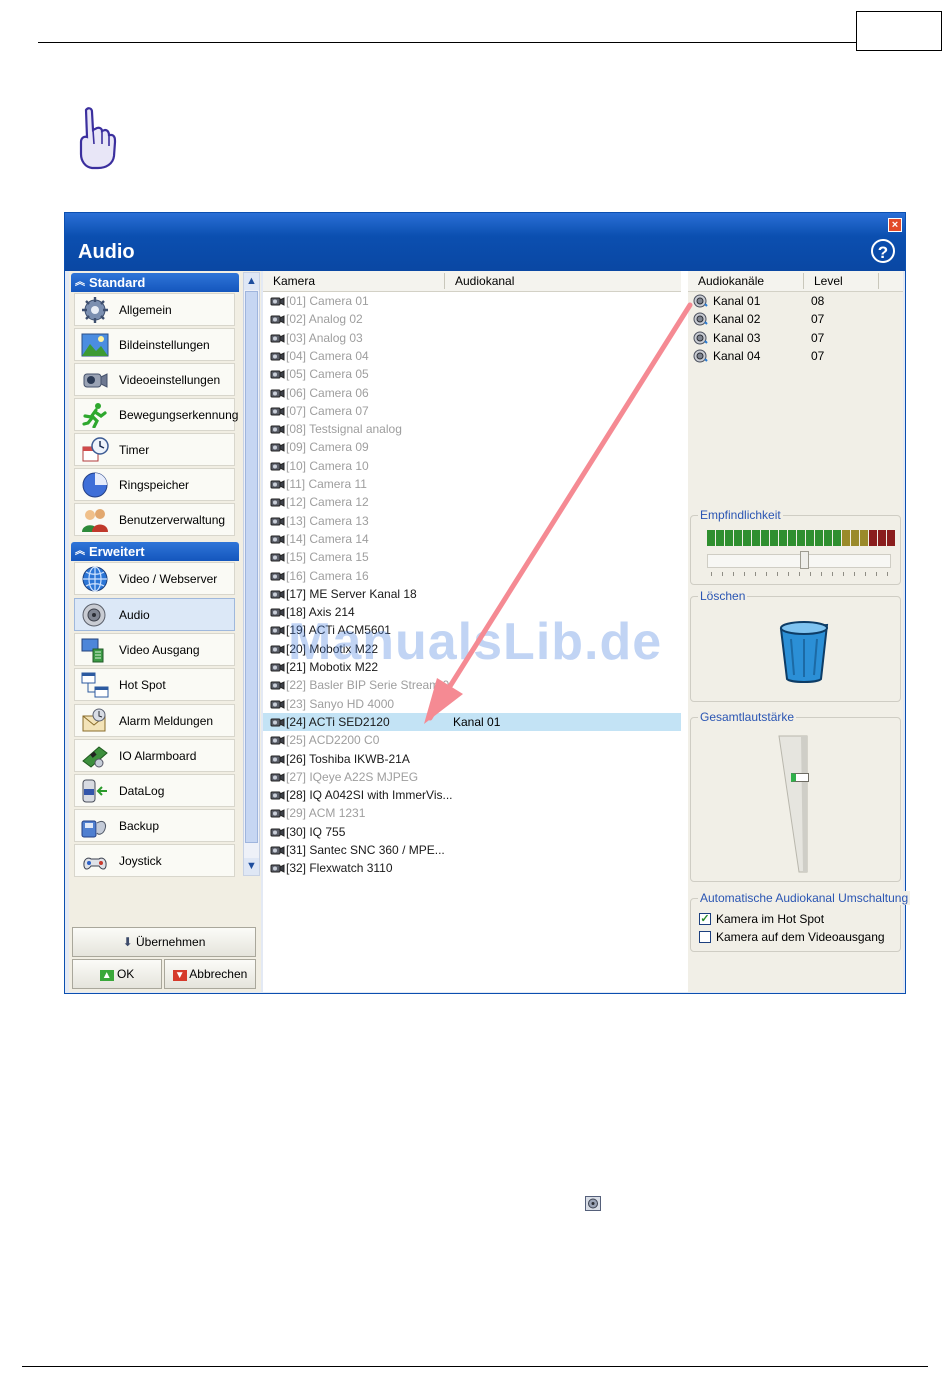 The height and width of the screenshot is (1398, 950). What do you see at coordinates (251, 281) in the screenshot?
I see `scroll-up-arrow-icon: ▲` at bounding box center [251, 281].